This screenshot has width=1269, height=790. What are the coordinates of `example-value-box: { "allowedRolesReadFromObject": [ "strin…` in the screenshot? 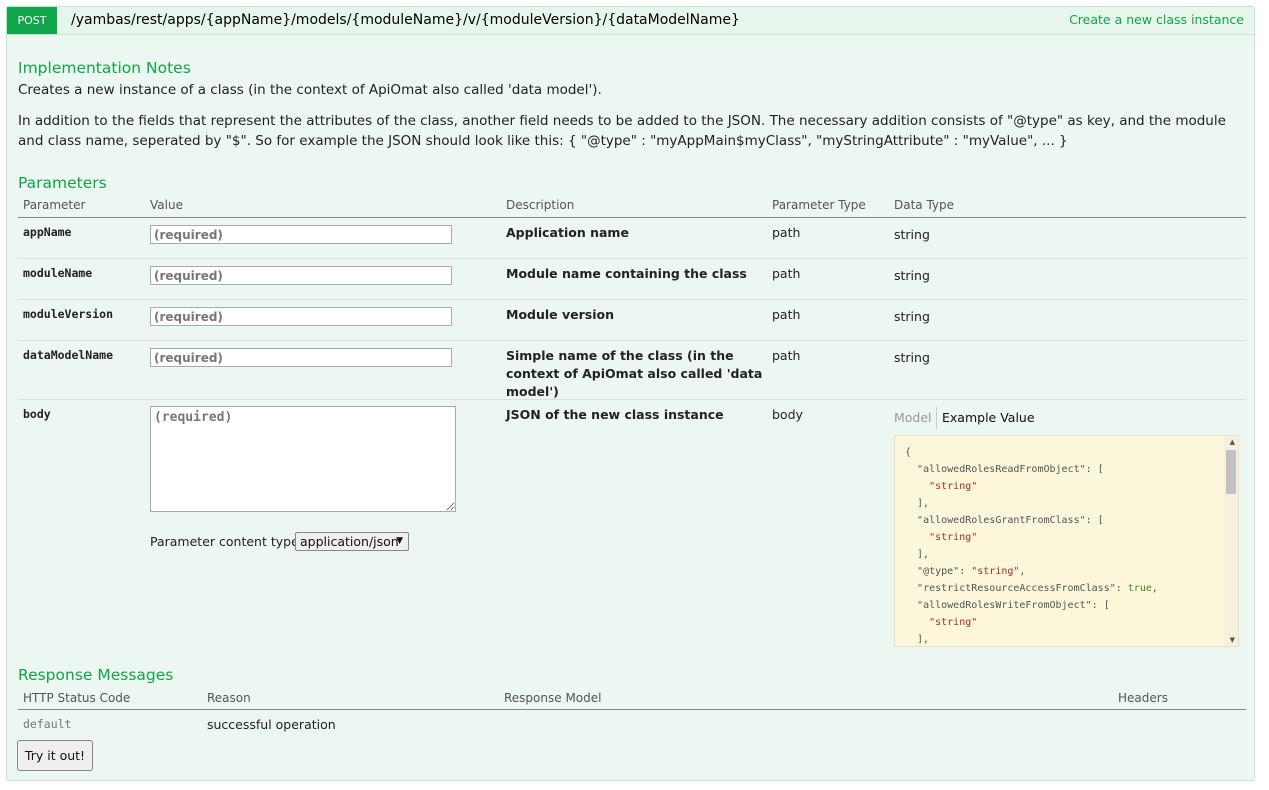 It's located at (1066, 541).